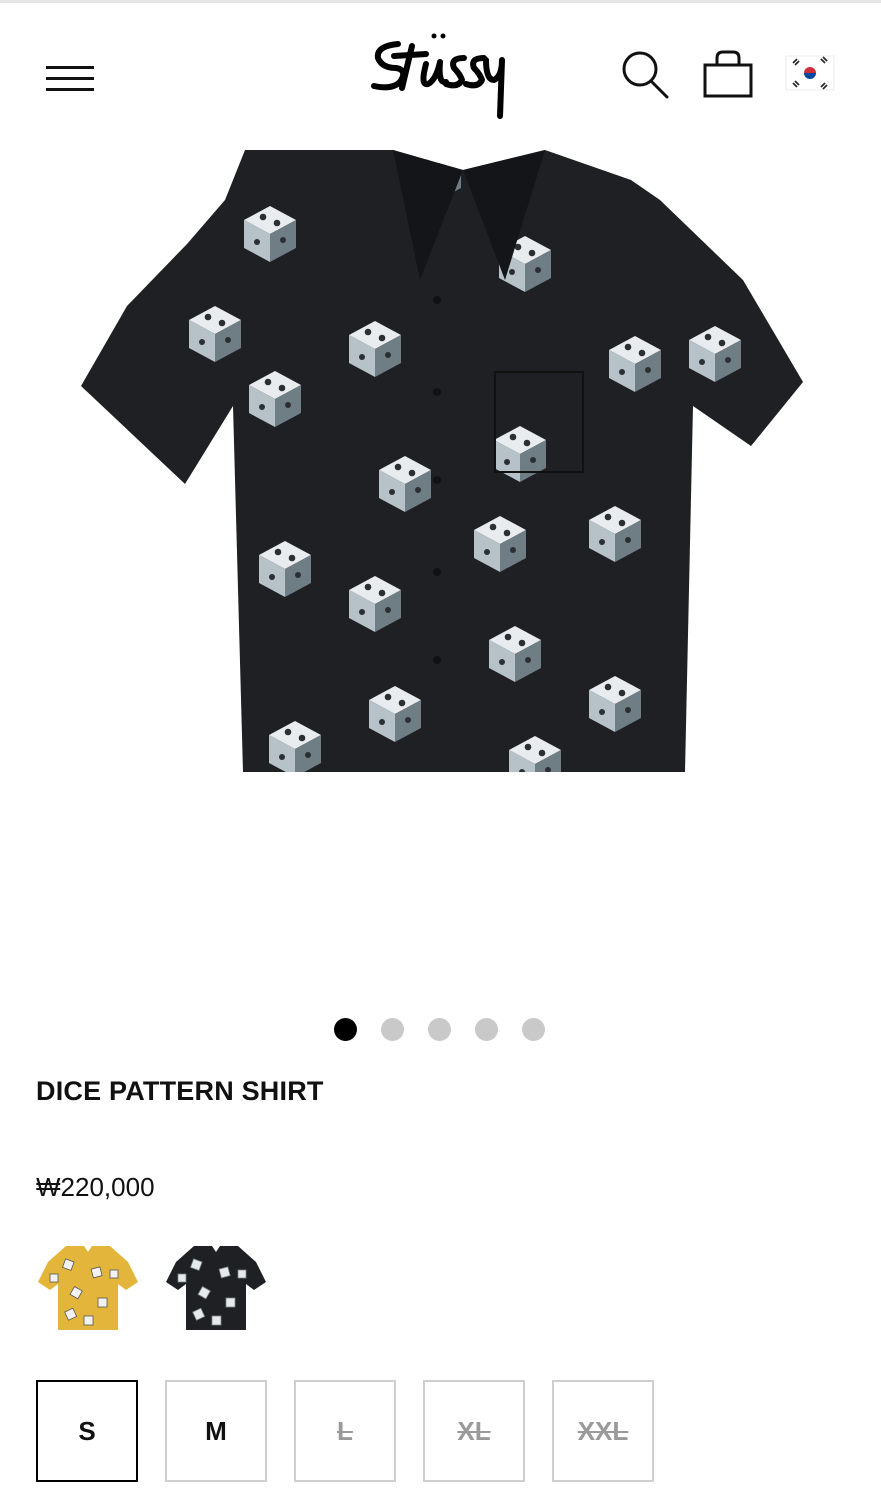  I want to click on shopping-bag-icon, so click(729, 74).